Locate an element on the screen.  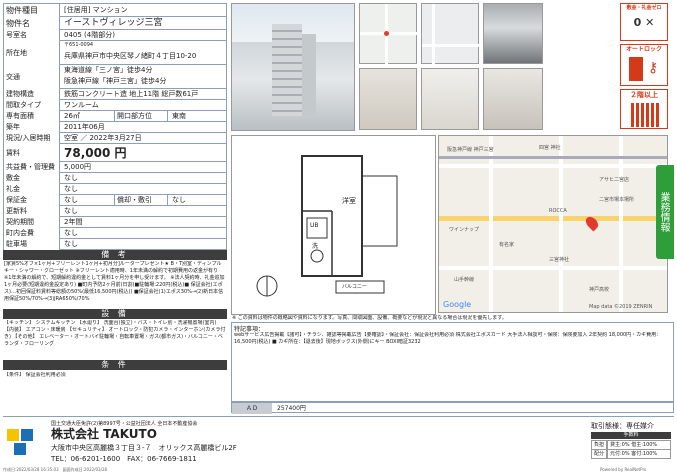
bath-label: UB is located at coordinates (314, 225).